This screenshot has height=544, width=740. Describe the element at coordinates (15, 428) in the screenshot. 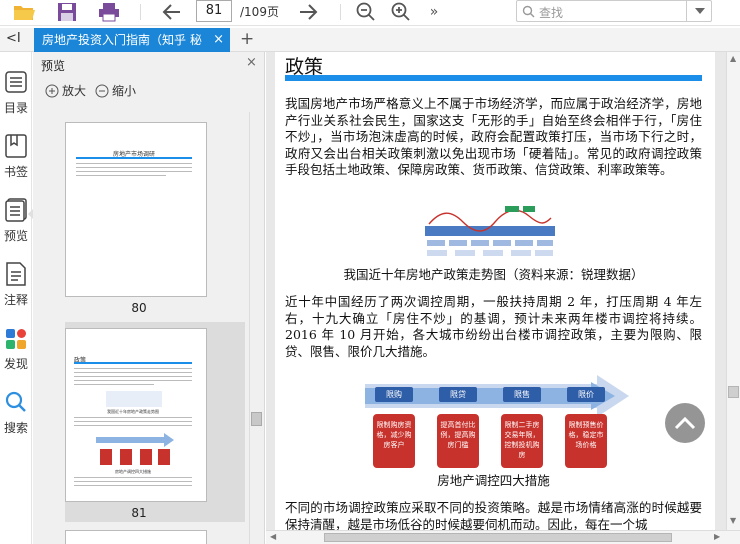

I see `rail-label: 搜索` at that location.